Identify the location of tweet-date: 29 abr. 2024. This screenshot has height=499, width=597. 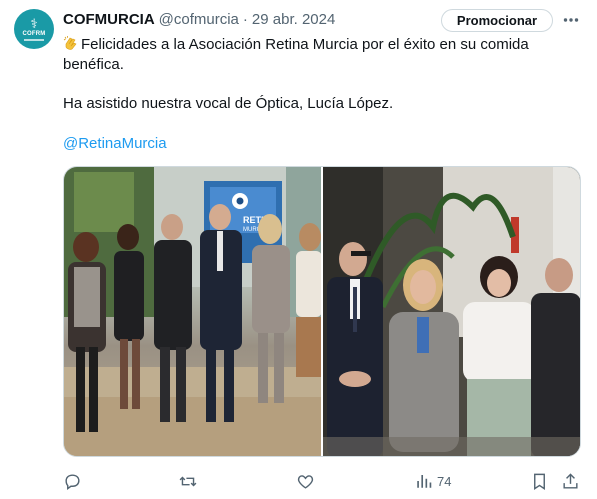
(293, 19).